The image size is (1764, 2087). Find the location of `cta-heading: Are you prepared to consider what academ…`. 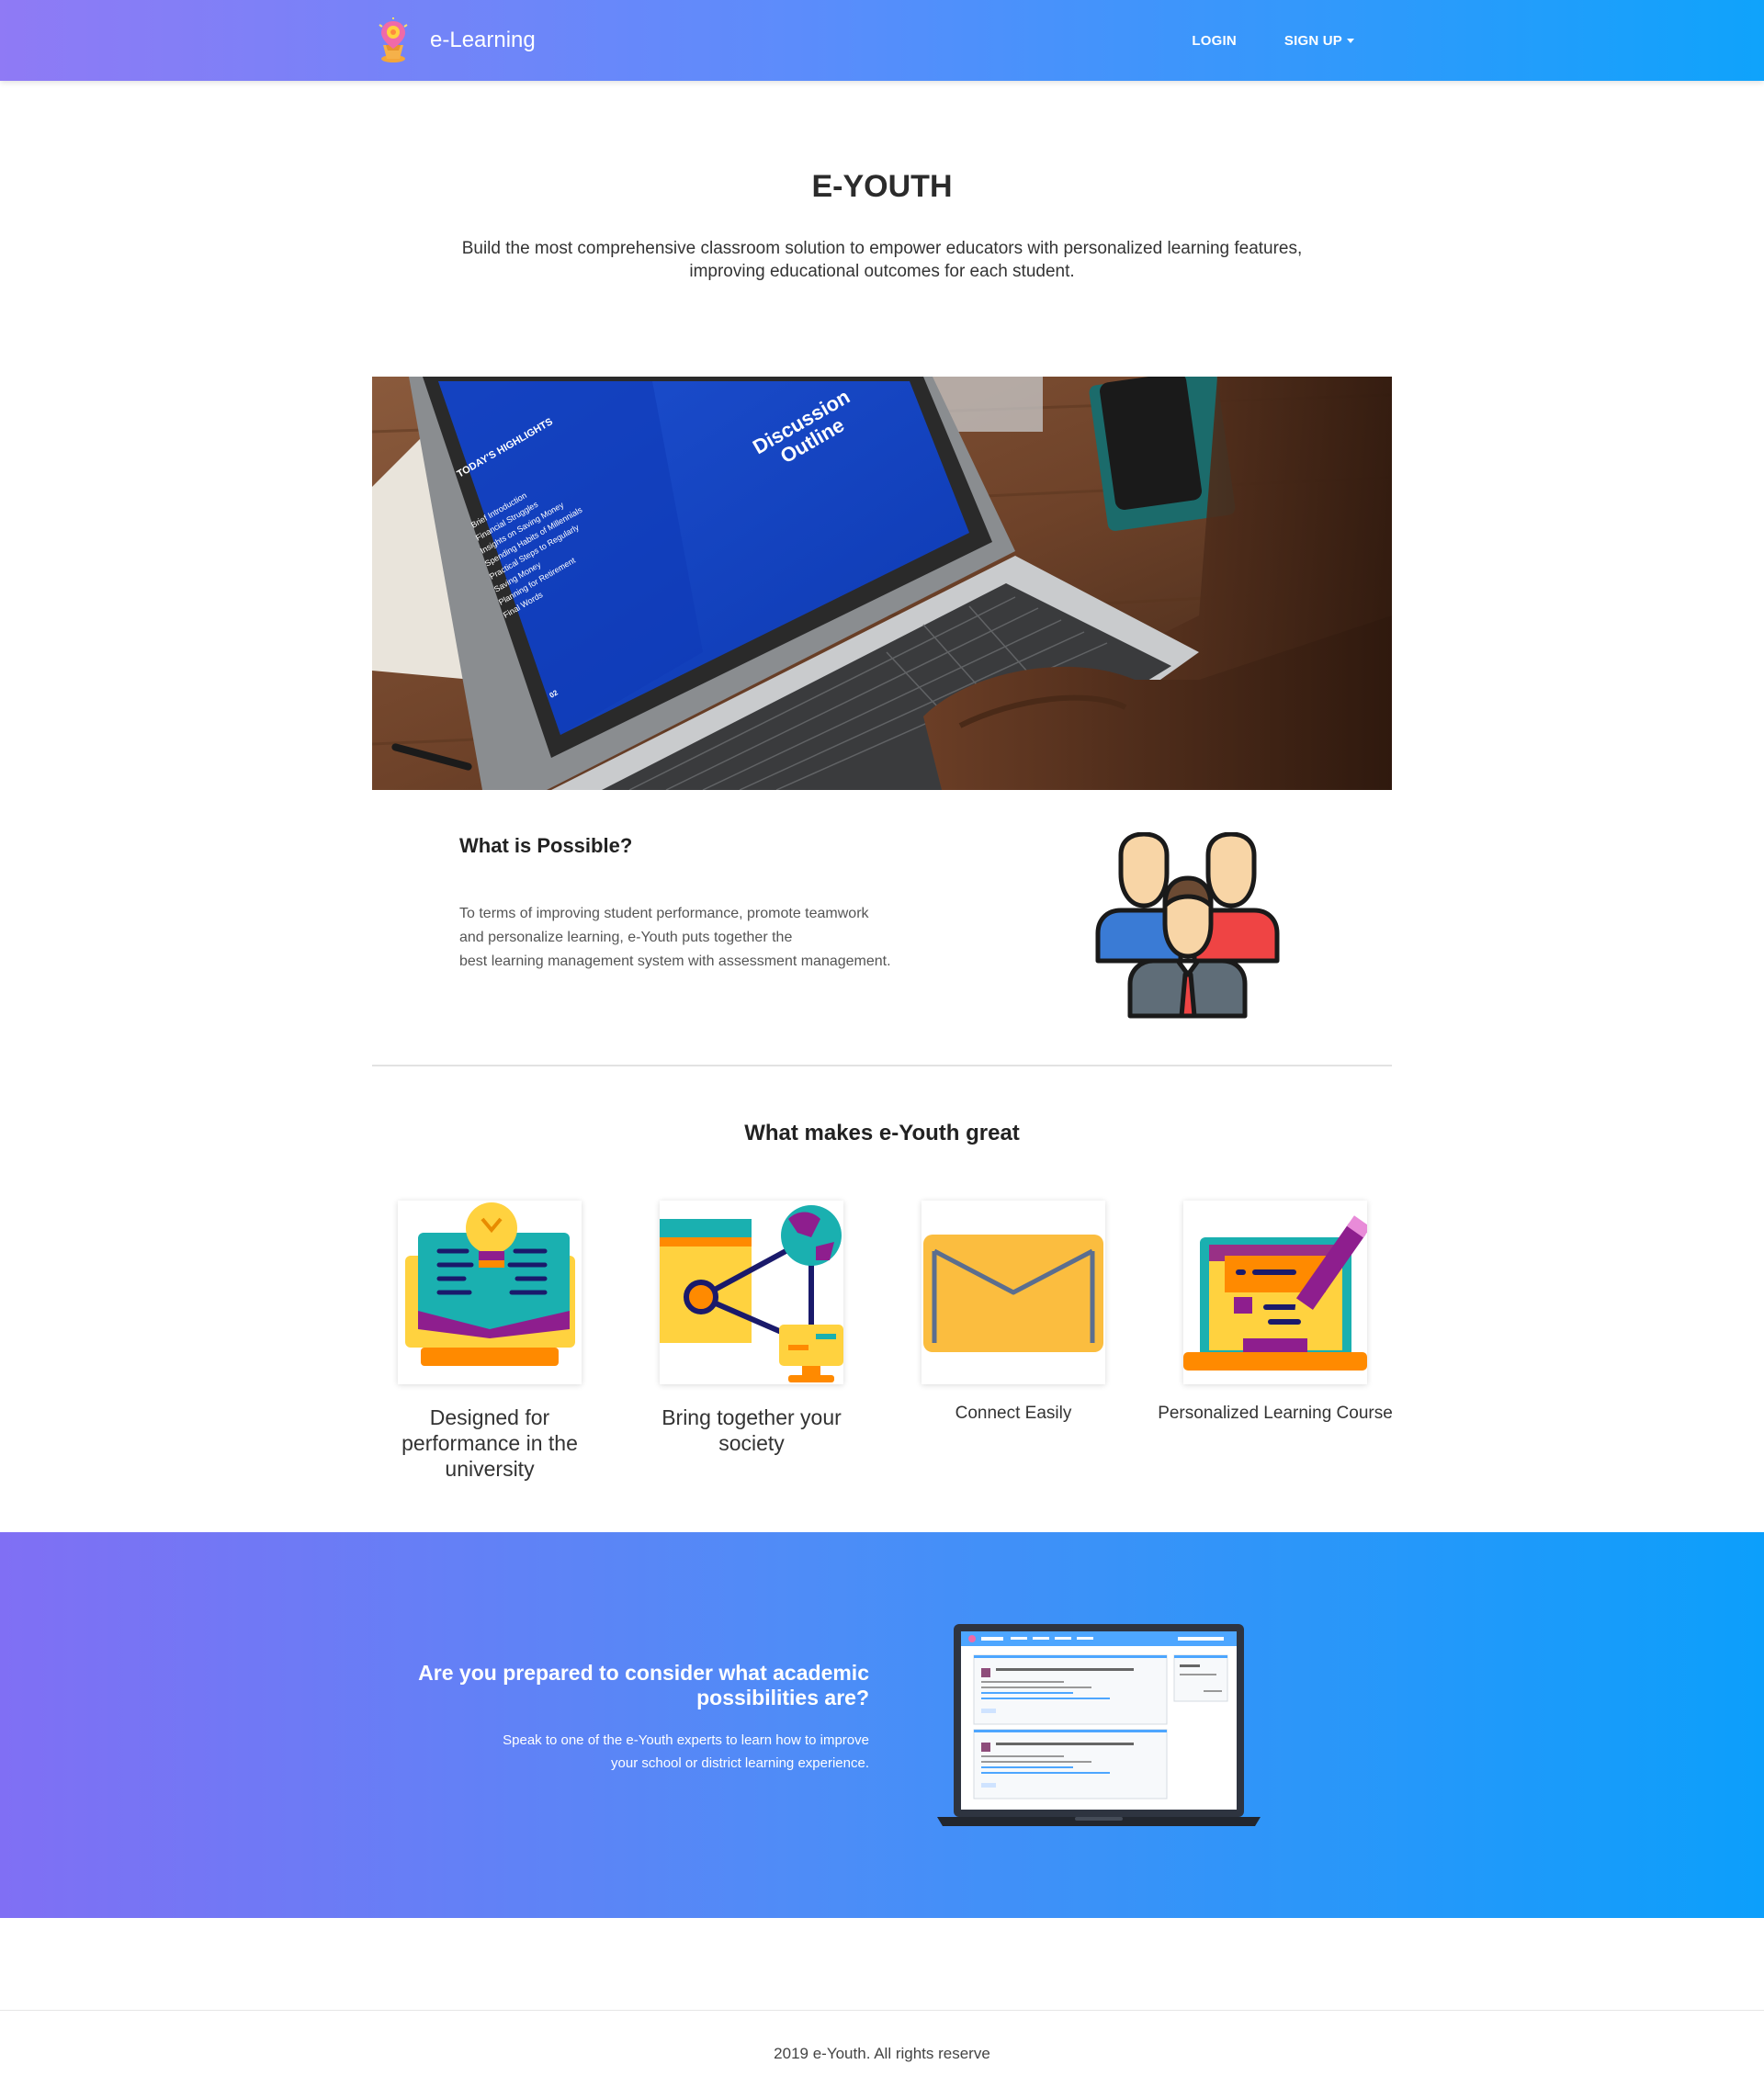

cta-heading: Are you prepared to consider what academ… is located at coordinates (640, 1685).